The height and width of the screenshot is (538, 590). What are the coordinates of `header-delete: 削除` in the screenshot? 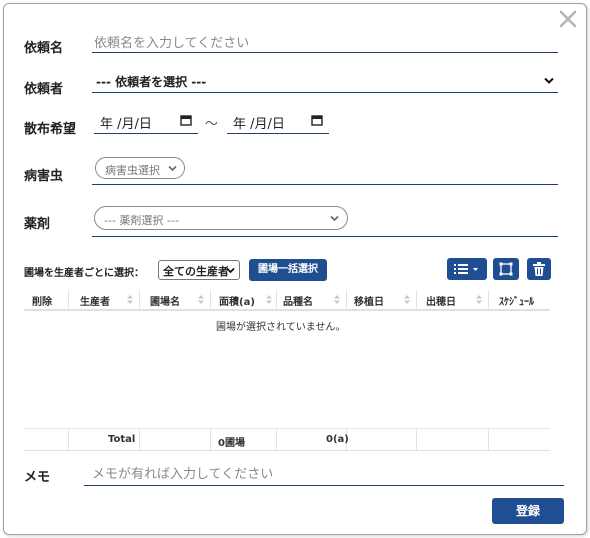 It's located at (42, 300).